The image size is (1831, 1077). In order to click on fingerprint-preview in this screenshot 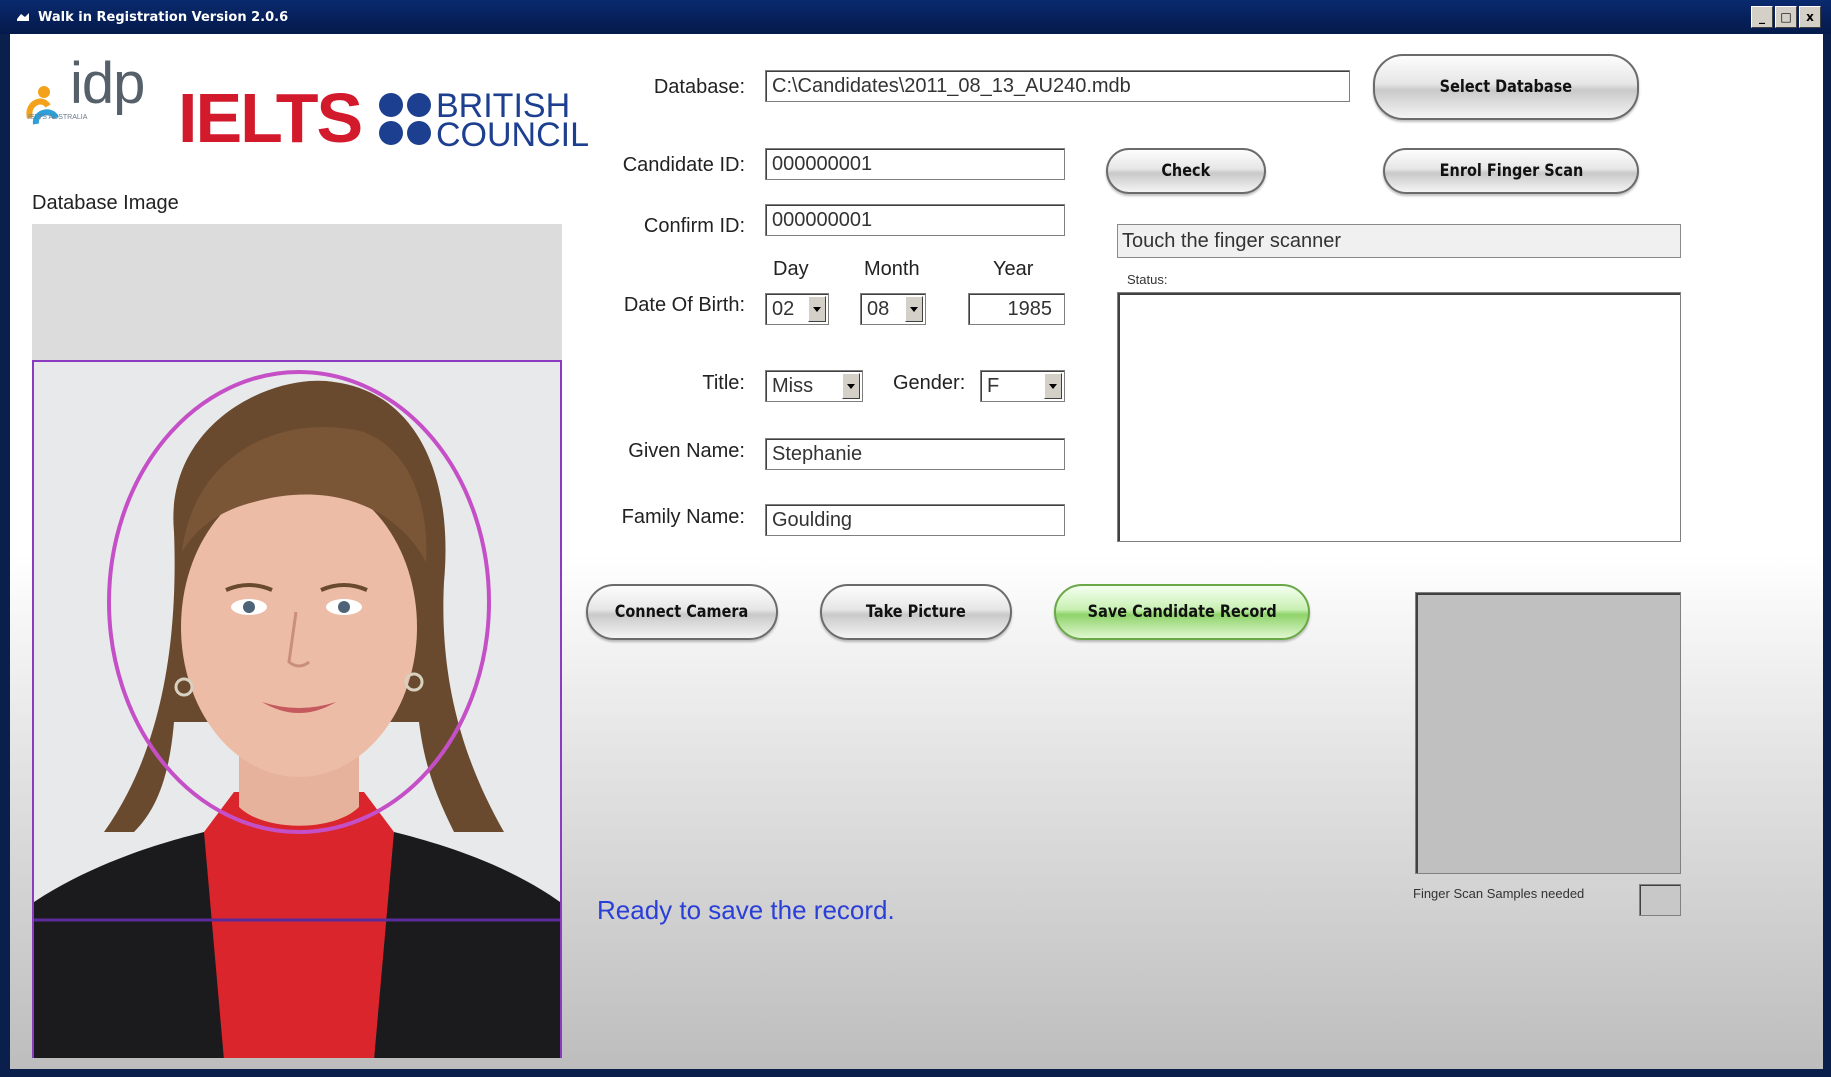, I will do `click(1548, 733)`.